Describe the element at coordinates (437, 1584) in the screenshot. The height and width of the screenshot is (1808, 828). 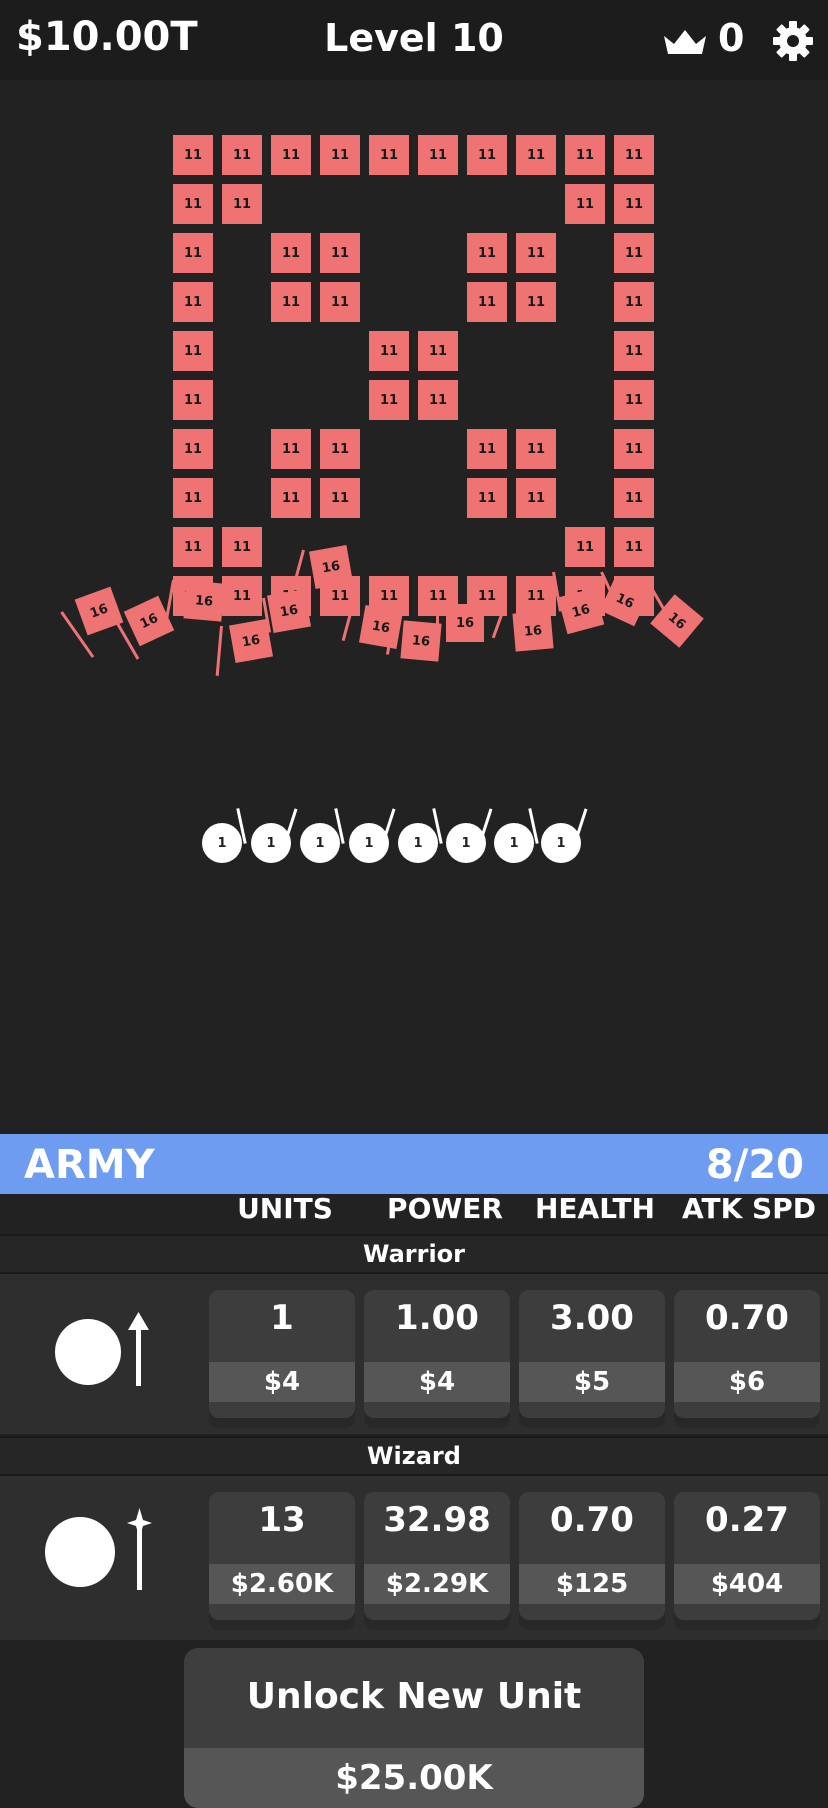
I see `wizard-power-cost: $2.29K` at that location.